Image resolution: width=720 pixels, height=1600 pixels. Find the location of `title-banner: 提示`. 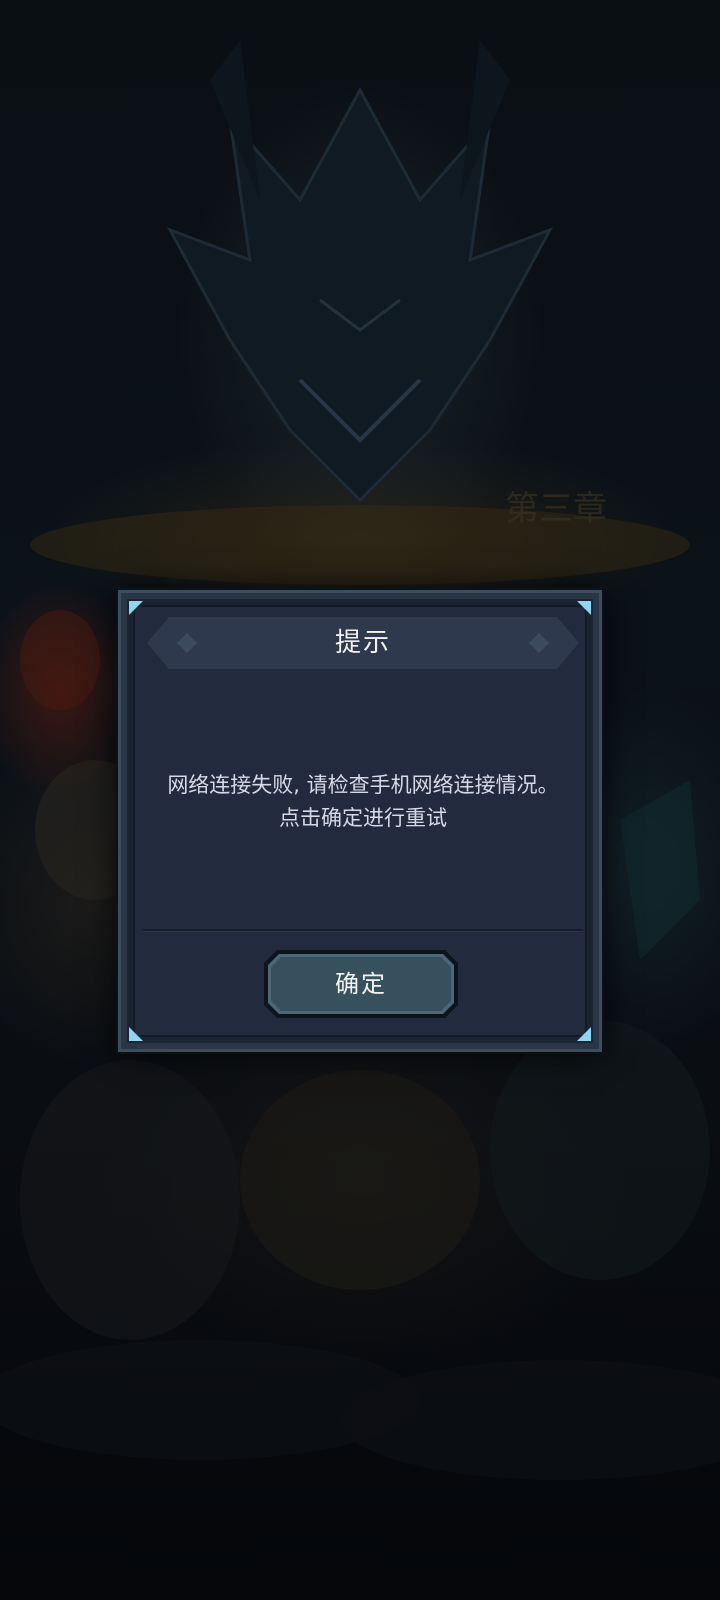

title-banner: 提示 is located at coordinates (363, 643).